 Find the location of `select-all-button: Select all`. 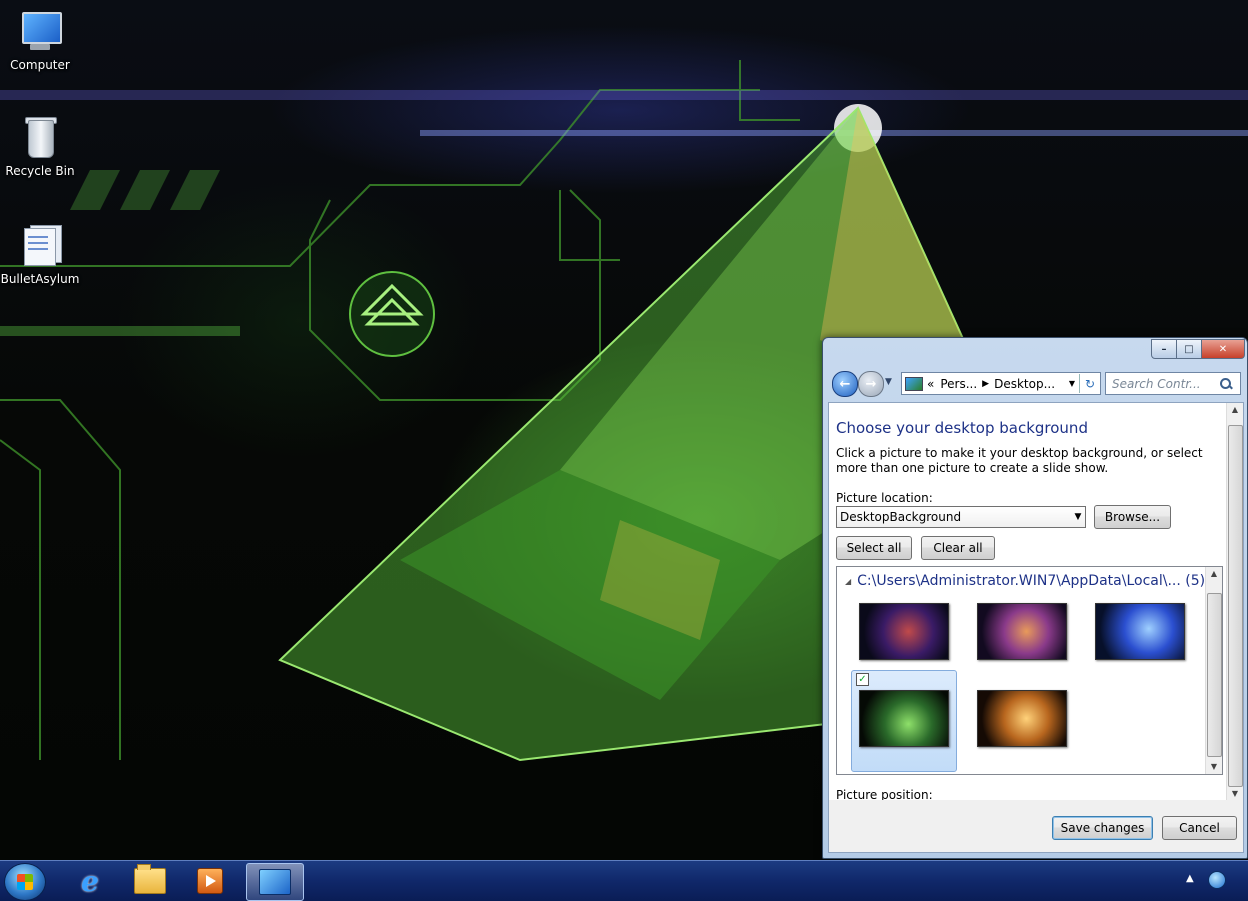

select-all-button: Select all is located at coordinates (874, 548).